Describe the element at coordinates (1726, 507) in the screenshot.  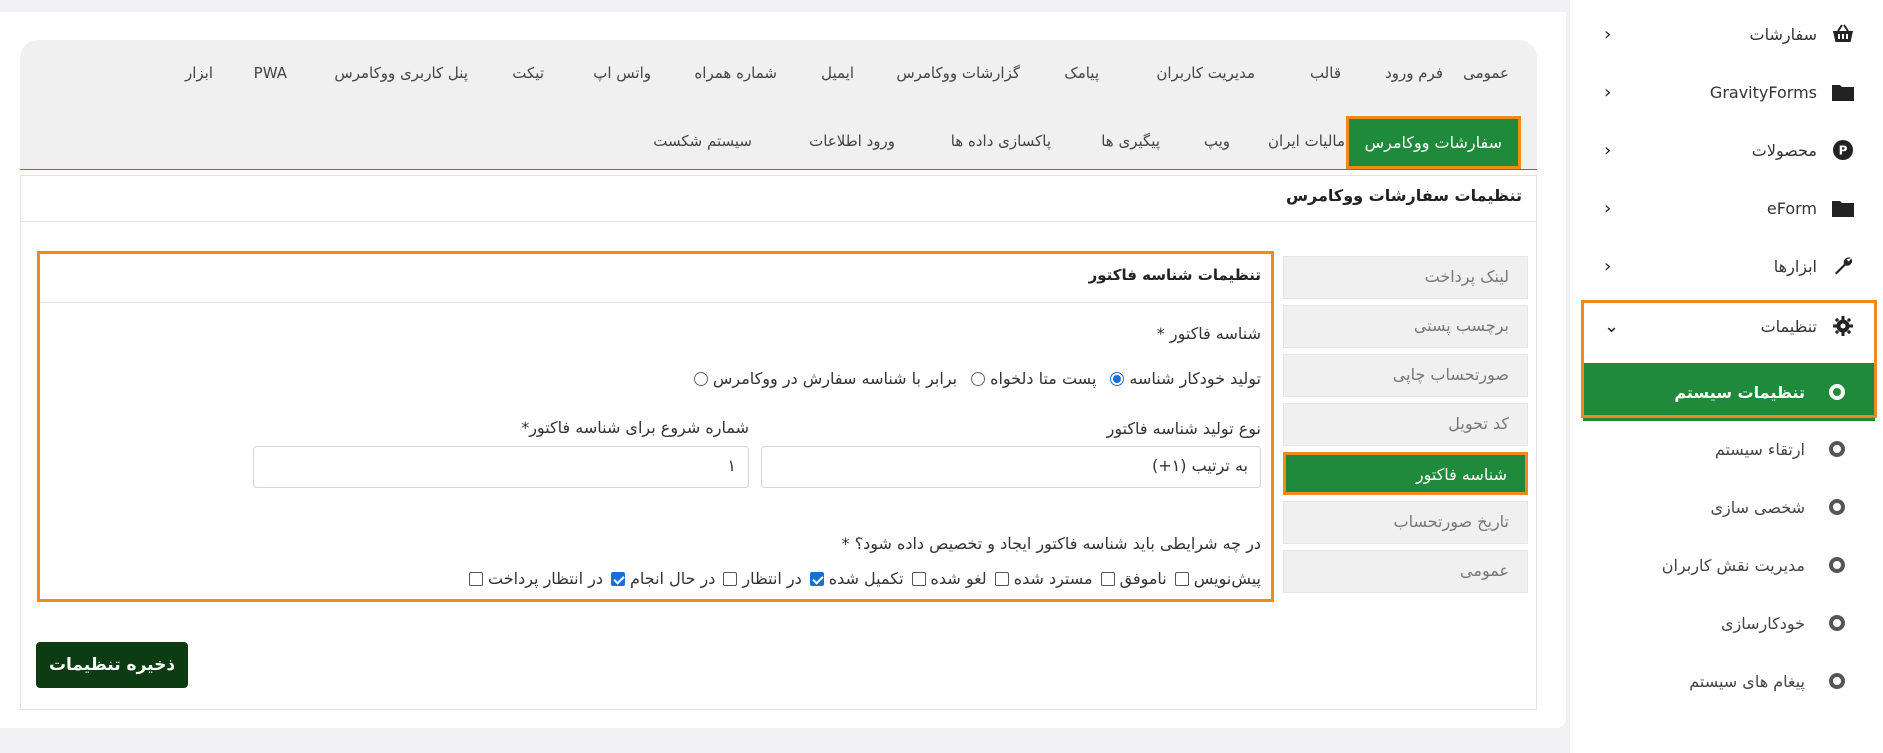
I see `sidebar-subitem-personalization: شخصی سازی` at that location.